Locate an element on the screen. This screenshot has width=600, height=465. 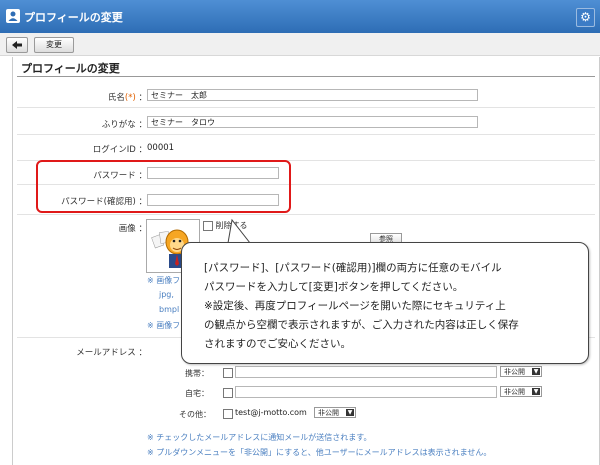
callout-line: パスワードを入力して[変更]ボタンを押してください。 is located at coordinates (334, 287).